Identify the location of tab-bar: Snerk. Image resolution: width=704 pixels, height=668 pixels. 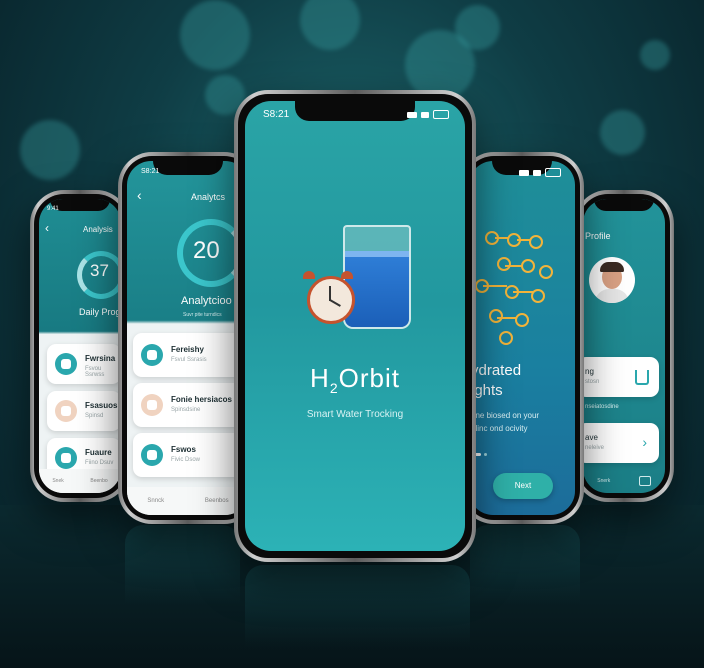
(624, 481).